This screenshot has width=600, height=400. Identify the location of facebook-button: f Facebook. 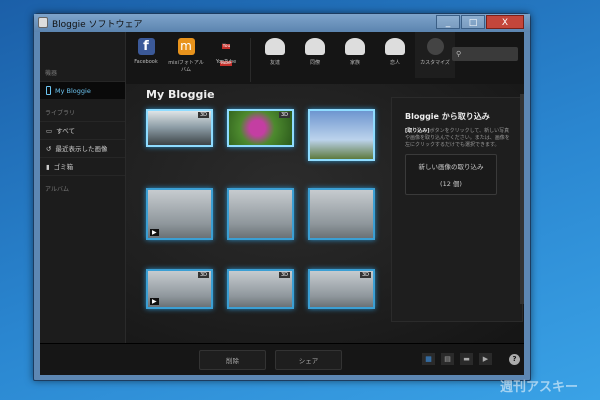
(146, 51).